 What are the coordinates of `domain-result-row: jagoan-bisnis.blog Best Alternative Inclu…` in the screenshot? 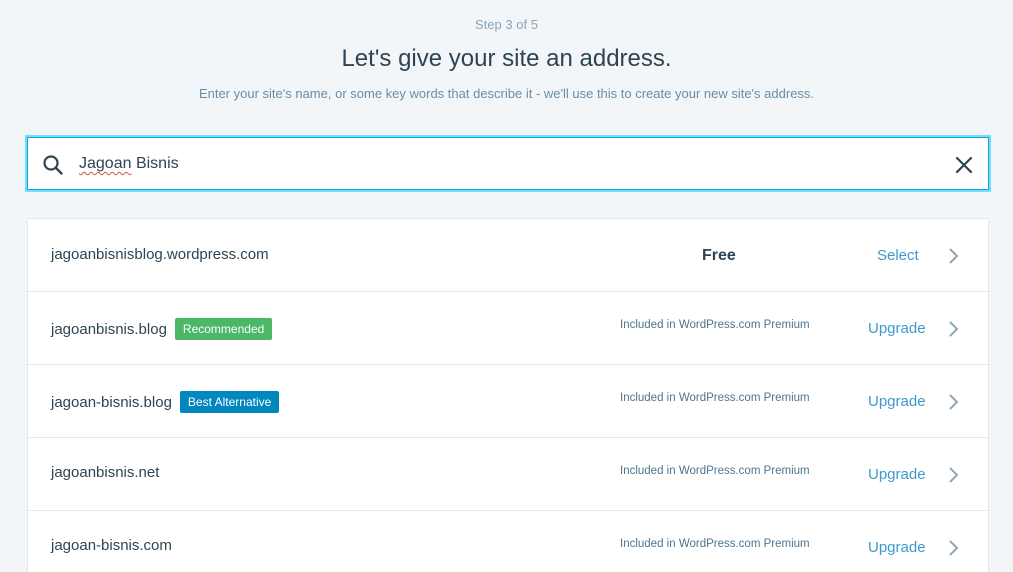 It's located at (508, 401).